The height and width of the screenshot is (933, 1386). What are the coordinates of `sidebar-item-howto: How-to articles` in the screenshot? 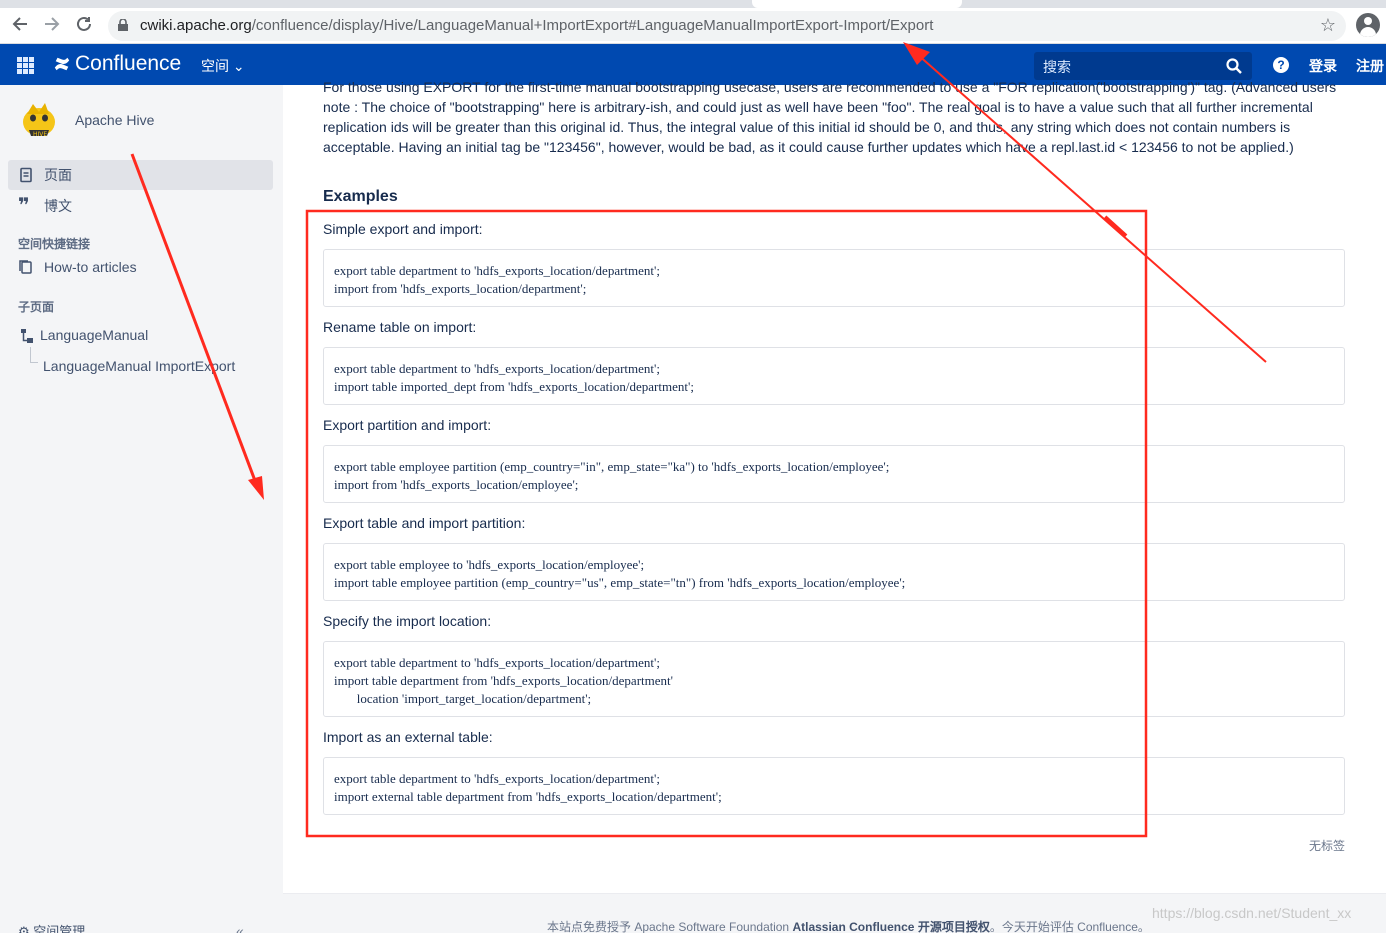 It's located at (140, 267).